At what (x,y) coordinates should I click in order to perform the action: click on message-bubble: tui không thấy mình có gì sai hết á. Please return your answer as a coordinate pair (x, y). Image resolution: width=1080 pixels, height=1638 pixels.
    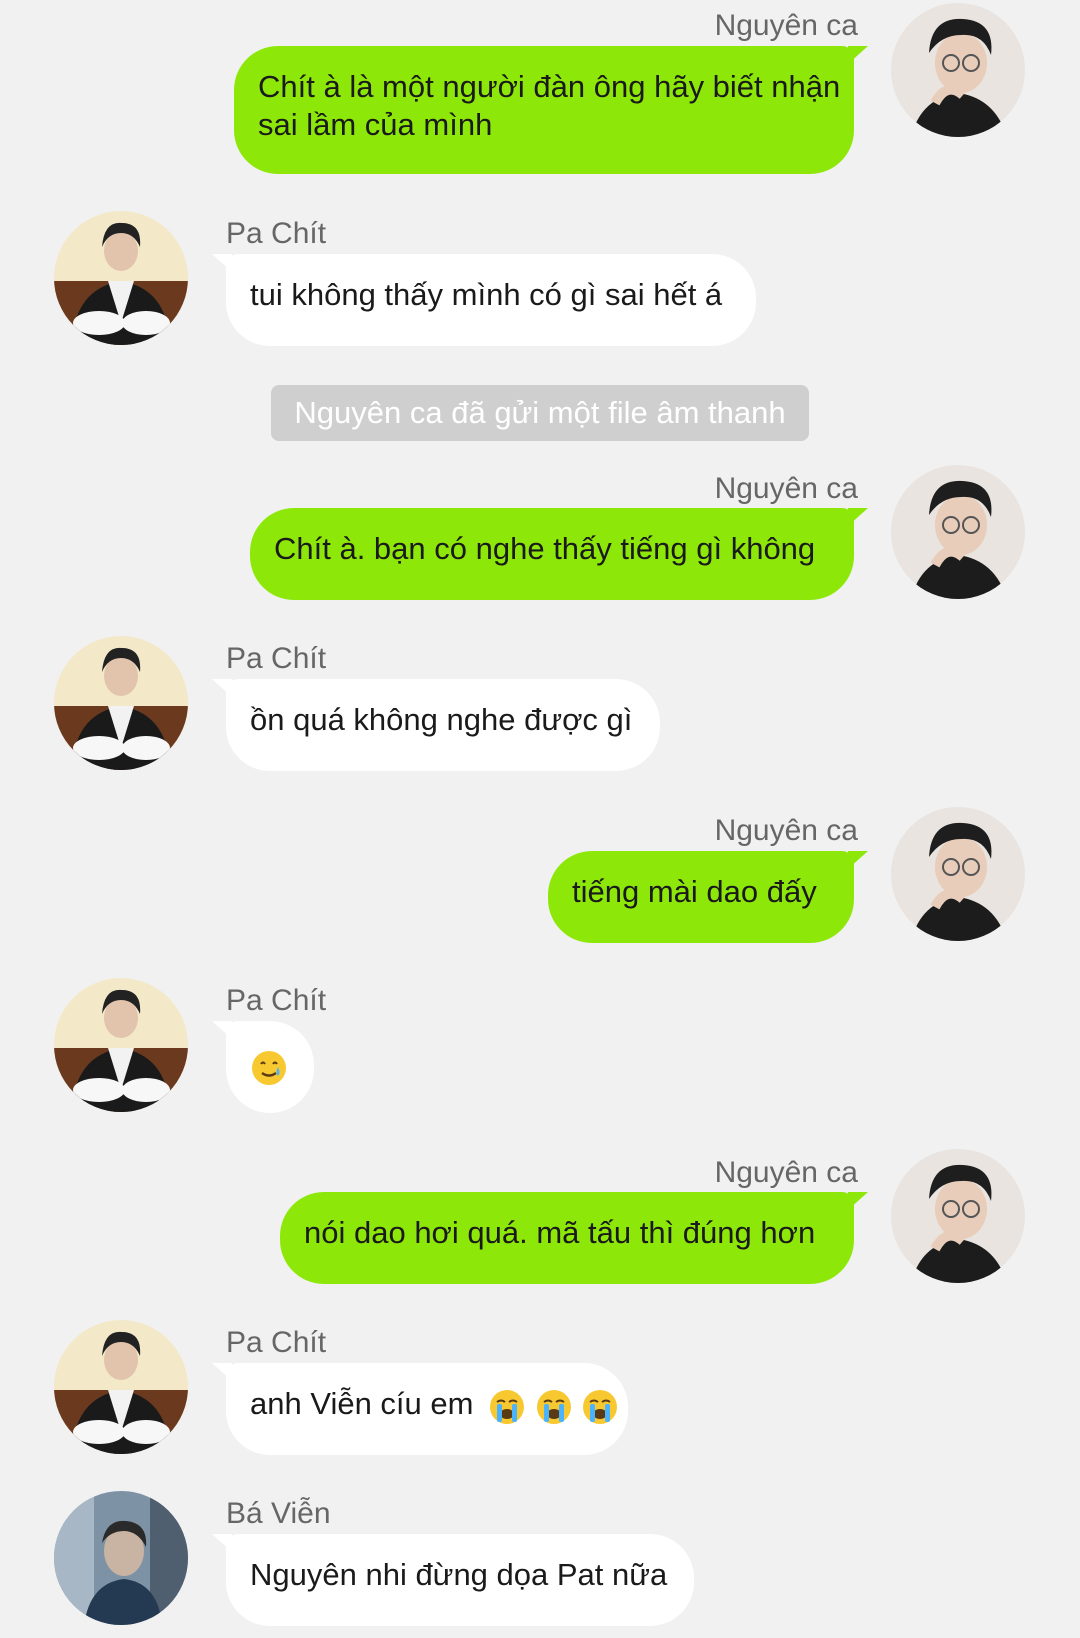
    Looking at the image, I should click on (484, 300).